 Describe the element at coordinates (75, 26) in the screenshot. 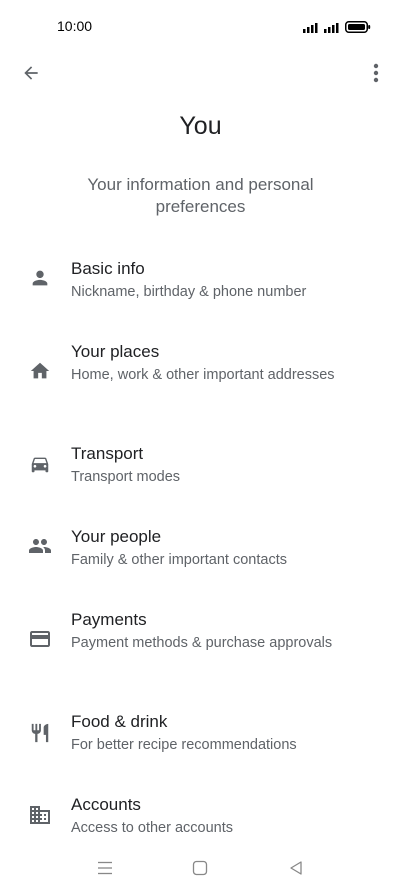

I see `status-time: 10:00` at that location.